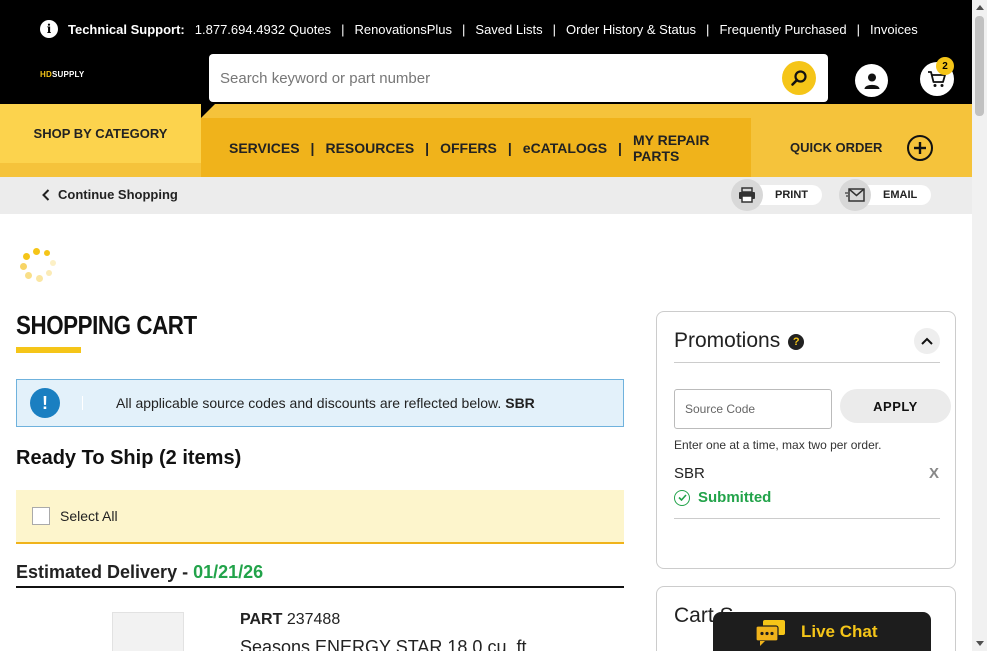 This screenshot has width=987, height=651. Describe the element at coordinates (508, 29) in the screenshot. I see `link-saved-lists: Saved Lists` at that location.